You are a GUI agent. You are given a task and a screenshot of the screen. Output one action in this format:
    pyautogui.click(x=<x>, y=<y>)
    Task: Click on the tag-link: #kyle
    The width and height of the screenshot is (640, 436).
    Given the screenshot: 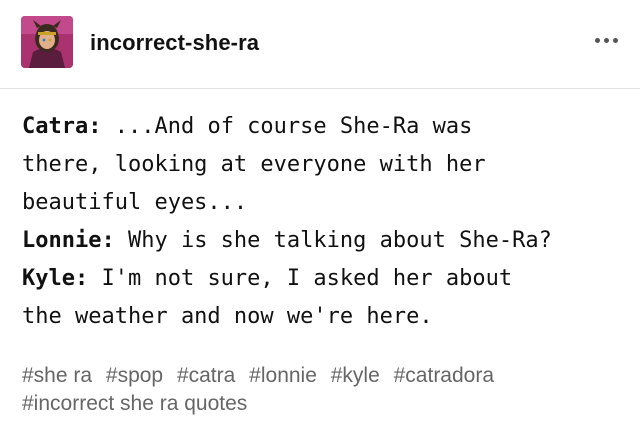 What is the action you would take?
    pyautogui.click(x=355, y=375)
    